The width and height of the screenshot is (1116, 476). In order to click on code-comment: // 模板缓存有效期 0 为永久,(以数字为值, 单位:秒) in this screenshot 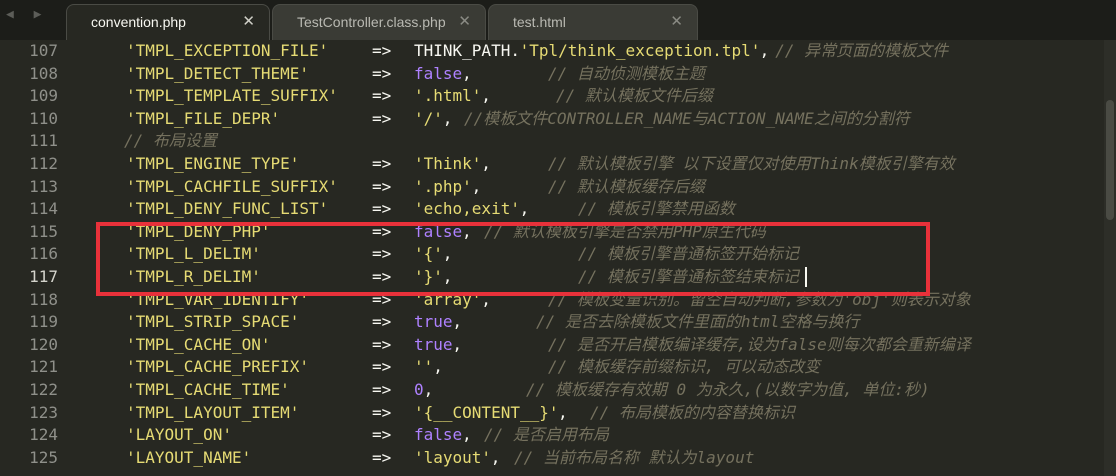, I will do `click(728, 389)`.